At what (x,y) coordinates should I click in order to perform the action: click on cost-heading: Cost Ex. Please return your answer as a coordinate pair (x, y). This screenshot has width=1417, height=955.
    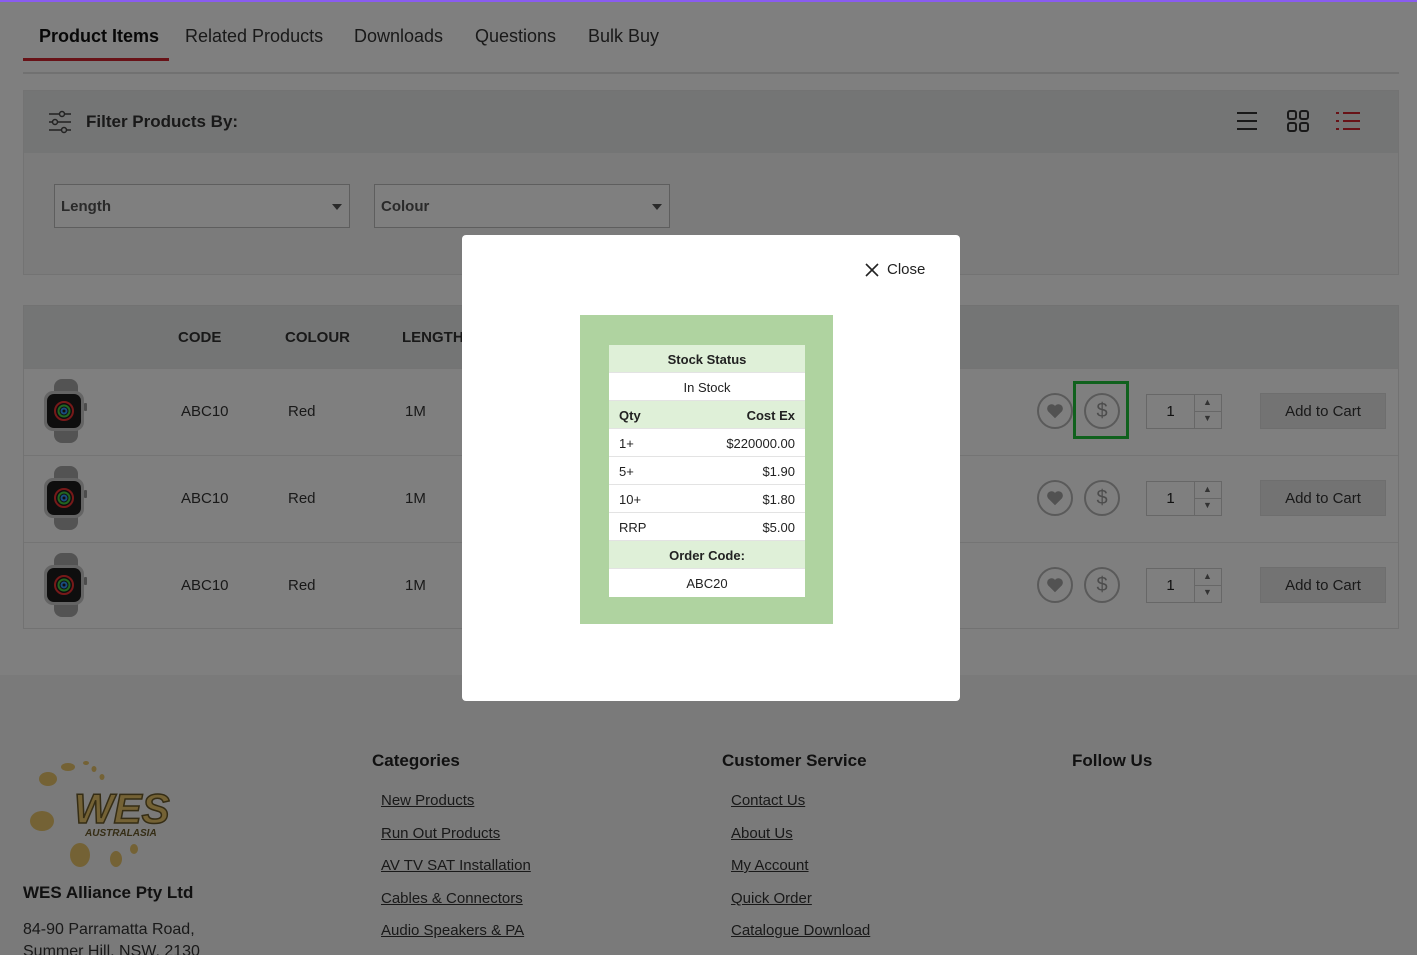
    Looking at the image, I should click on (770, 415).